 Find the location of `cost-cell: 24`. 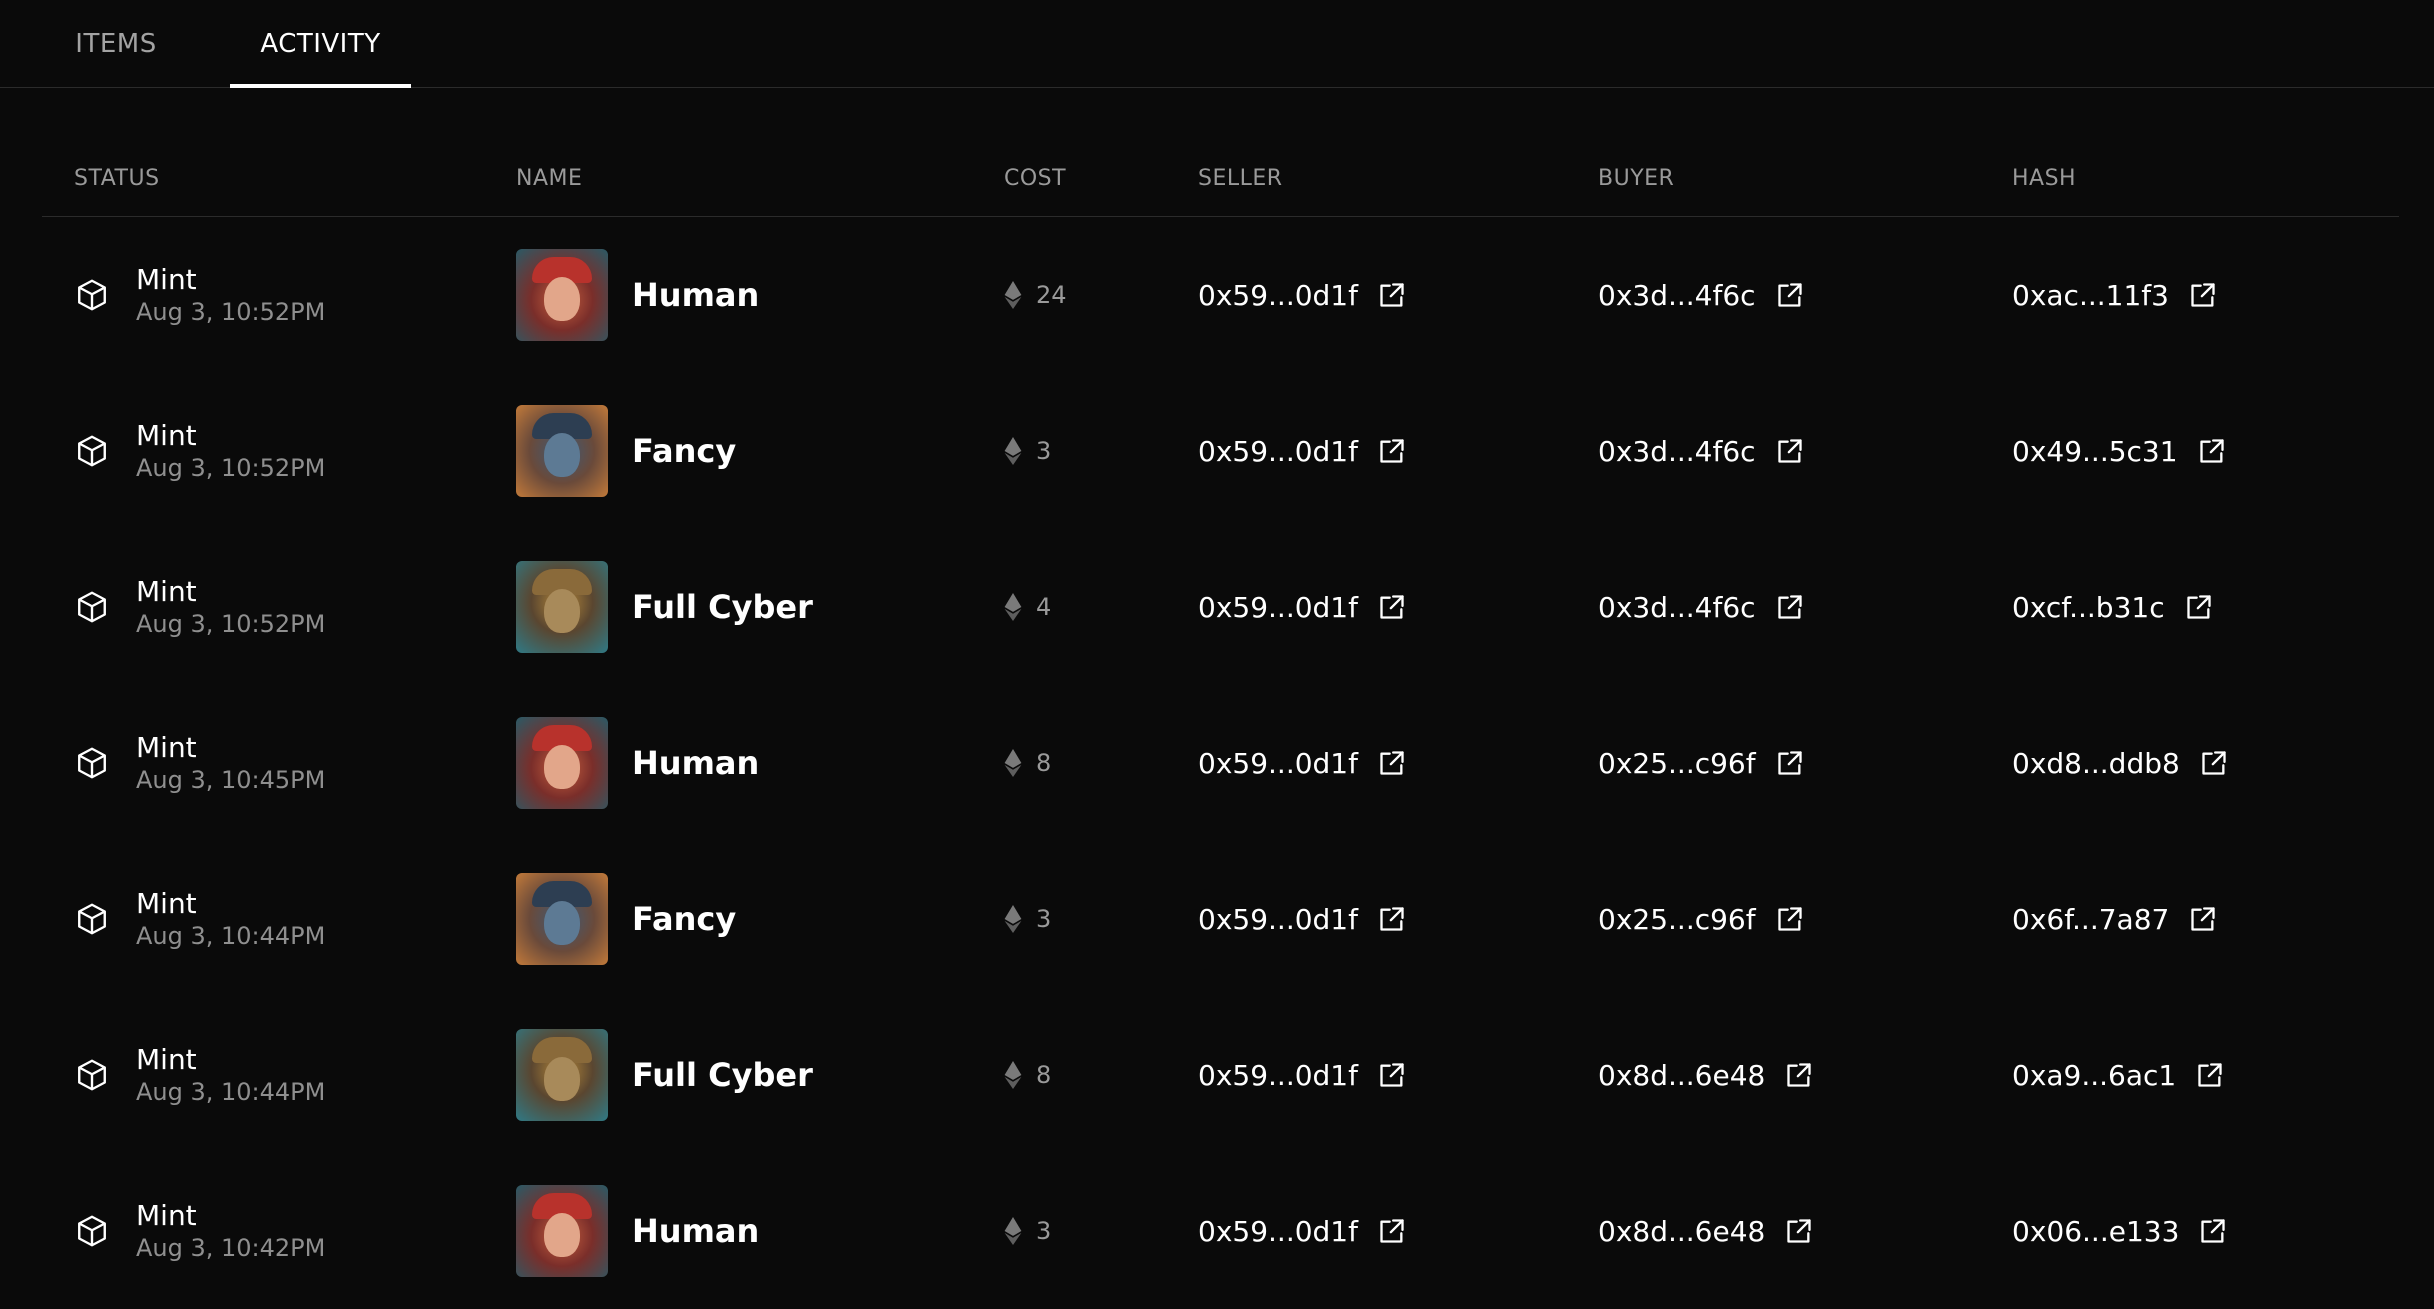

cost-cell: 24 is located at coordinates (1035, 295).